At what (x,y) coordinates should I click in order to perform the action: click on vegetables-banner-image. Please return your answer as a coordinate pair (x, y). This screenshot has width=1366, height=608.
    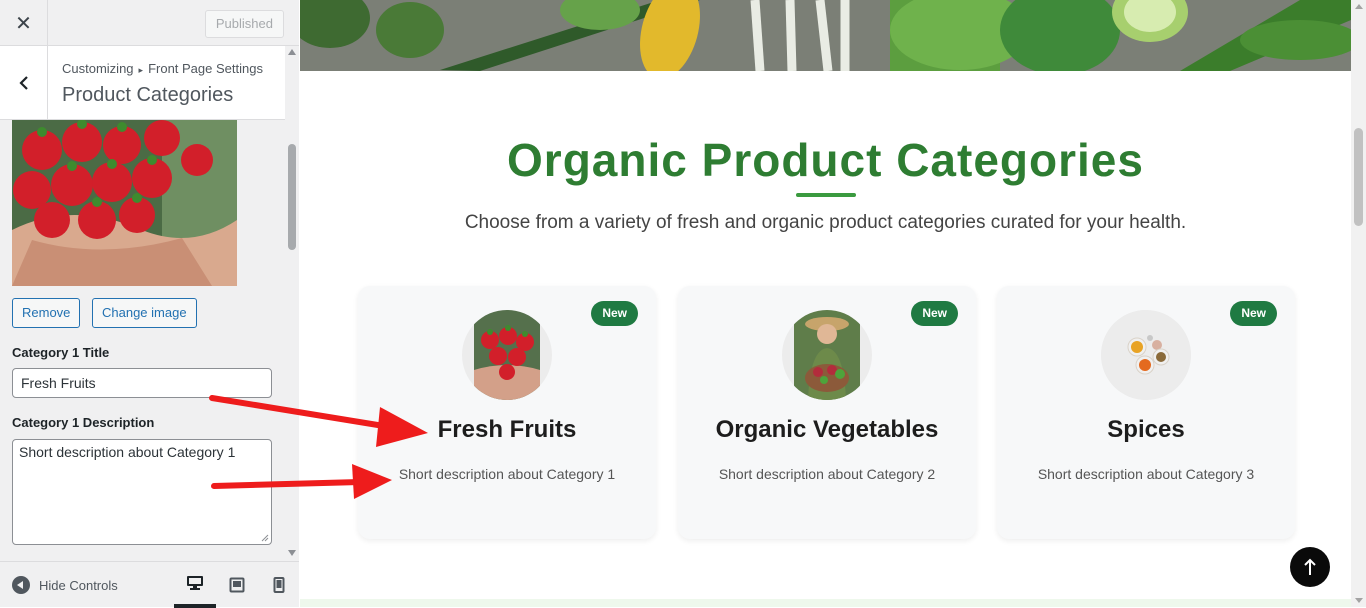
    Looking at the image, I should click on (825, 35).